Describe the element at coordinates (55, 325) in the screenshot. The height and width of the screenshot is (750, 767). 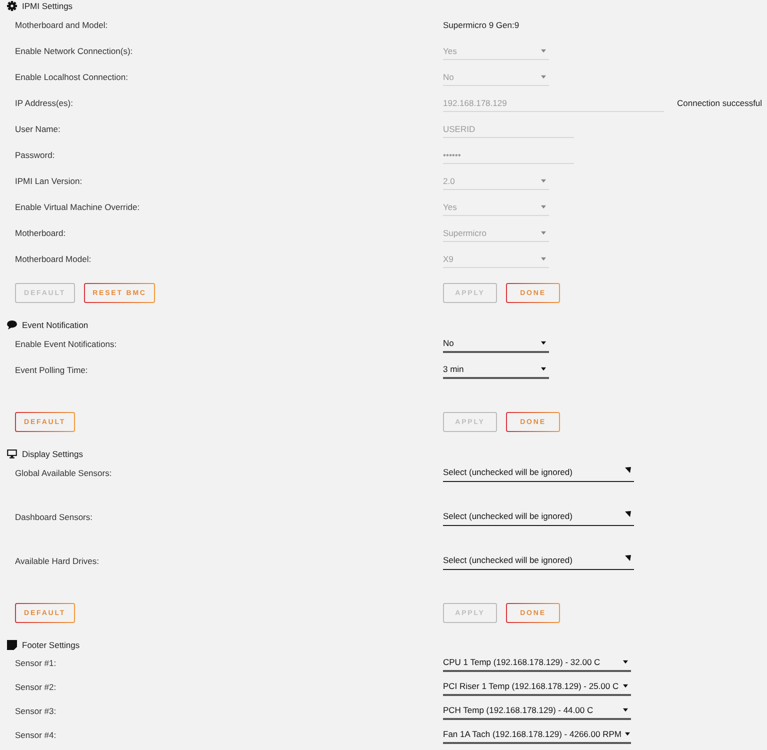
I see `section-title: Event Notification` at that location.